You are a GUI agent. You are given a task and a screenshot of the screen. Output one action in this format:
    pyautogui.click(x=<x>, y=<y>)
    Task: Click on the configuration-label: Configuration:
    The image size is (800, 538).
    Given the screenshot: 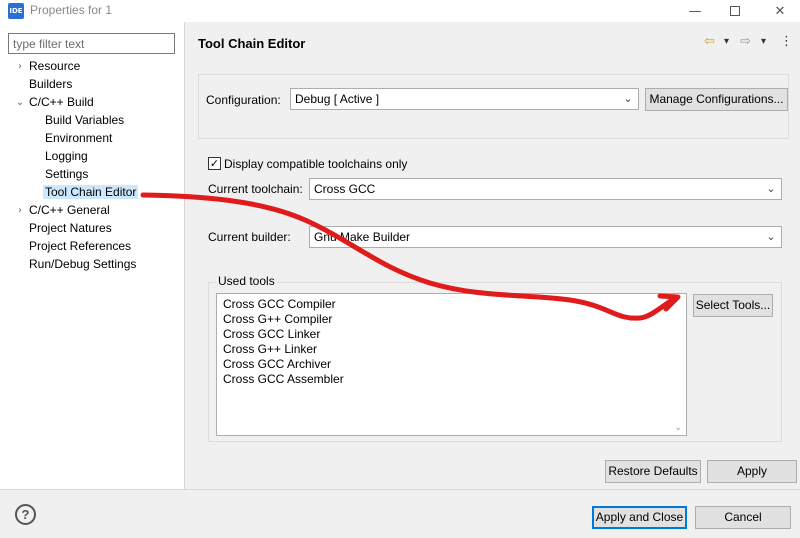 What is the action you would take?
    pyautogui.click(x=243, y=100)
    